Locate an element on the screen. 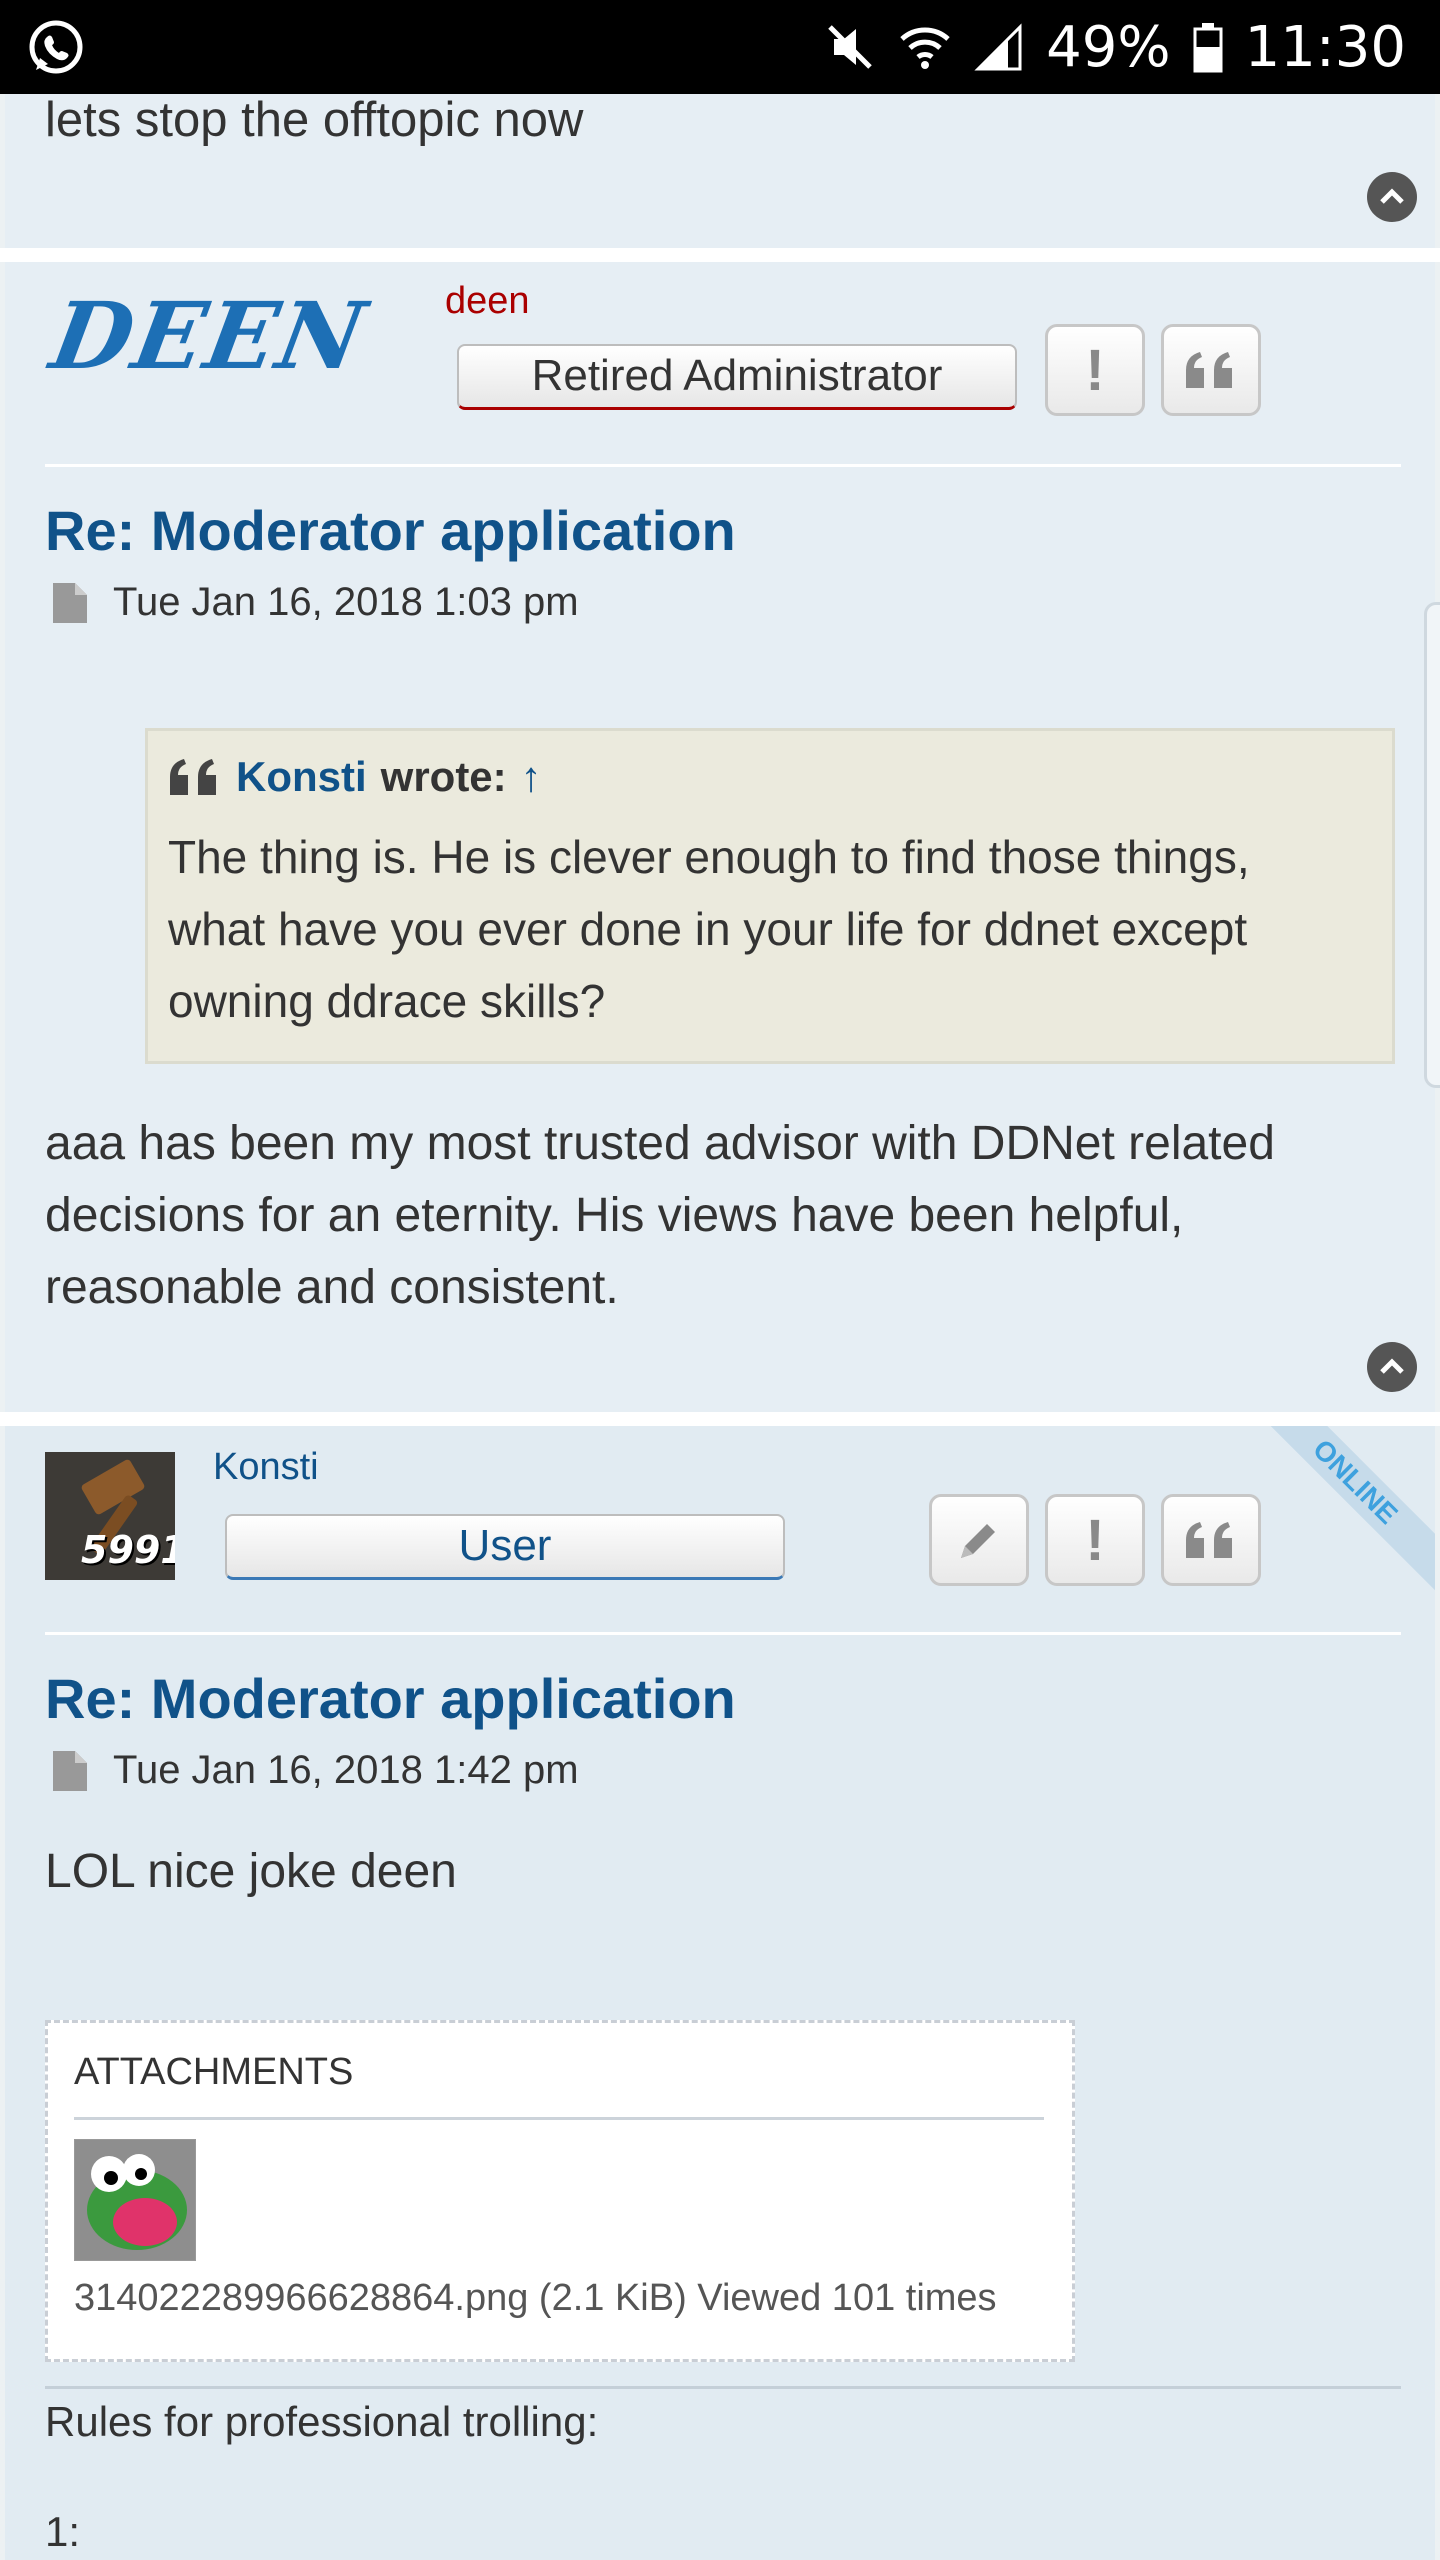 This screenshot has width=1440, height=2560. avatar: 5991 is located at coordinates (110, 1516).